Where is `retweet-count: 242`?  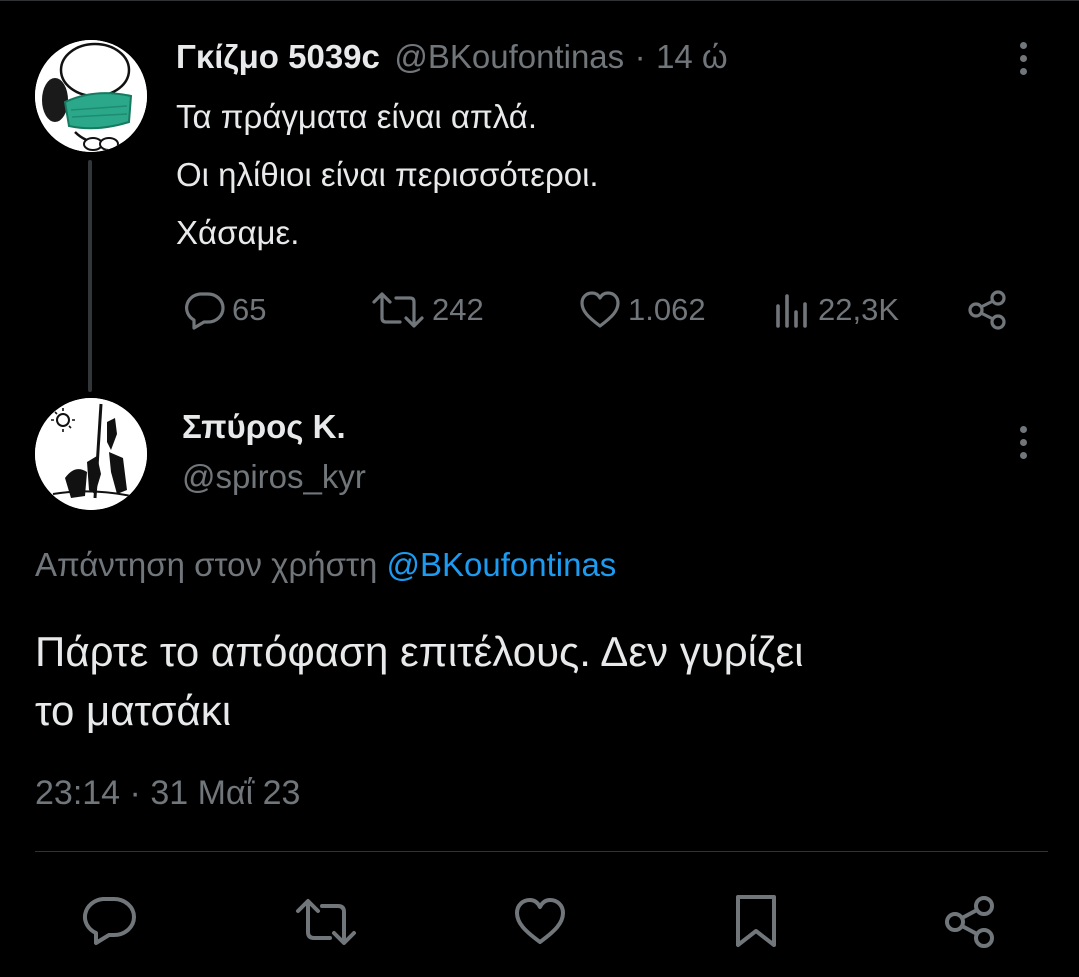
retweet-count: 242 is located at coordinates (458, 309).